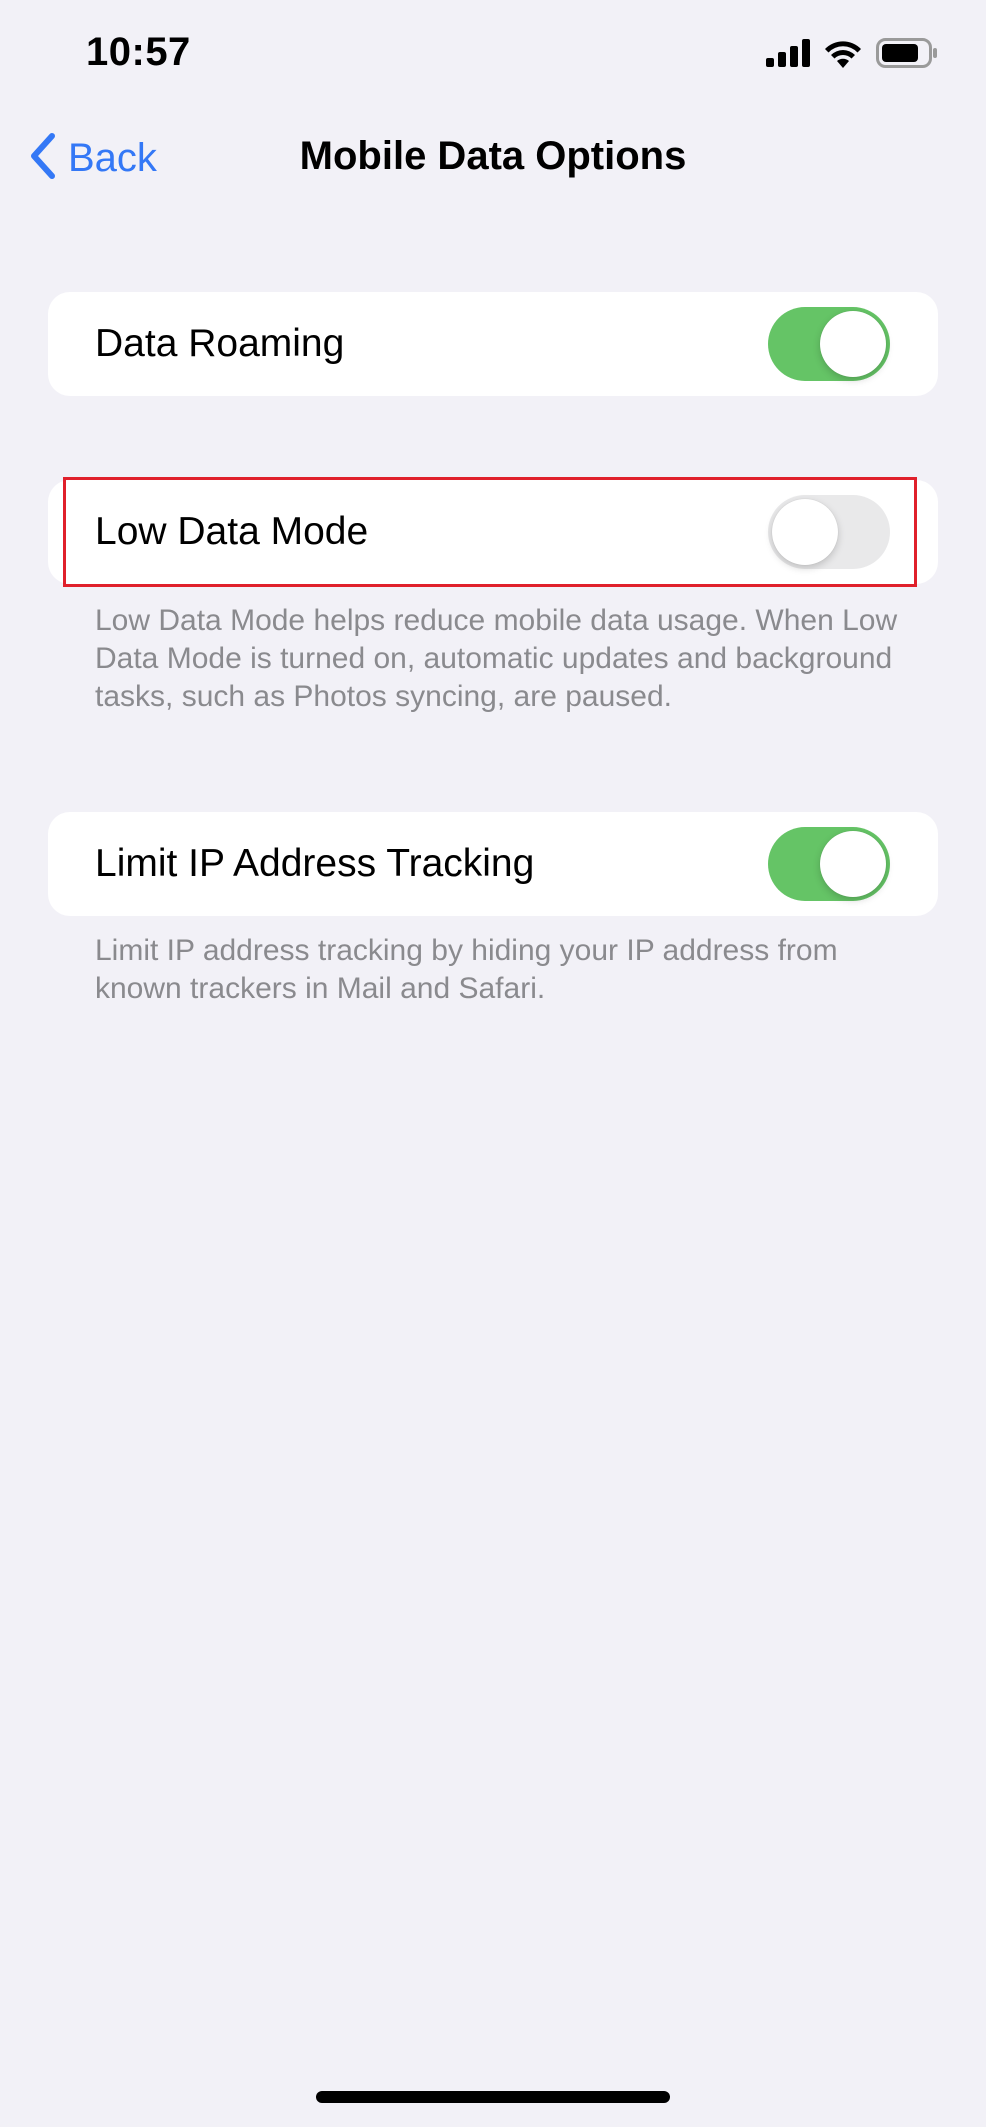  I want to click on limit-ip-tracking-toggle, so click(829, 864).